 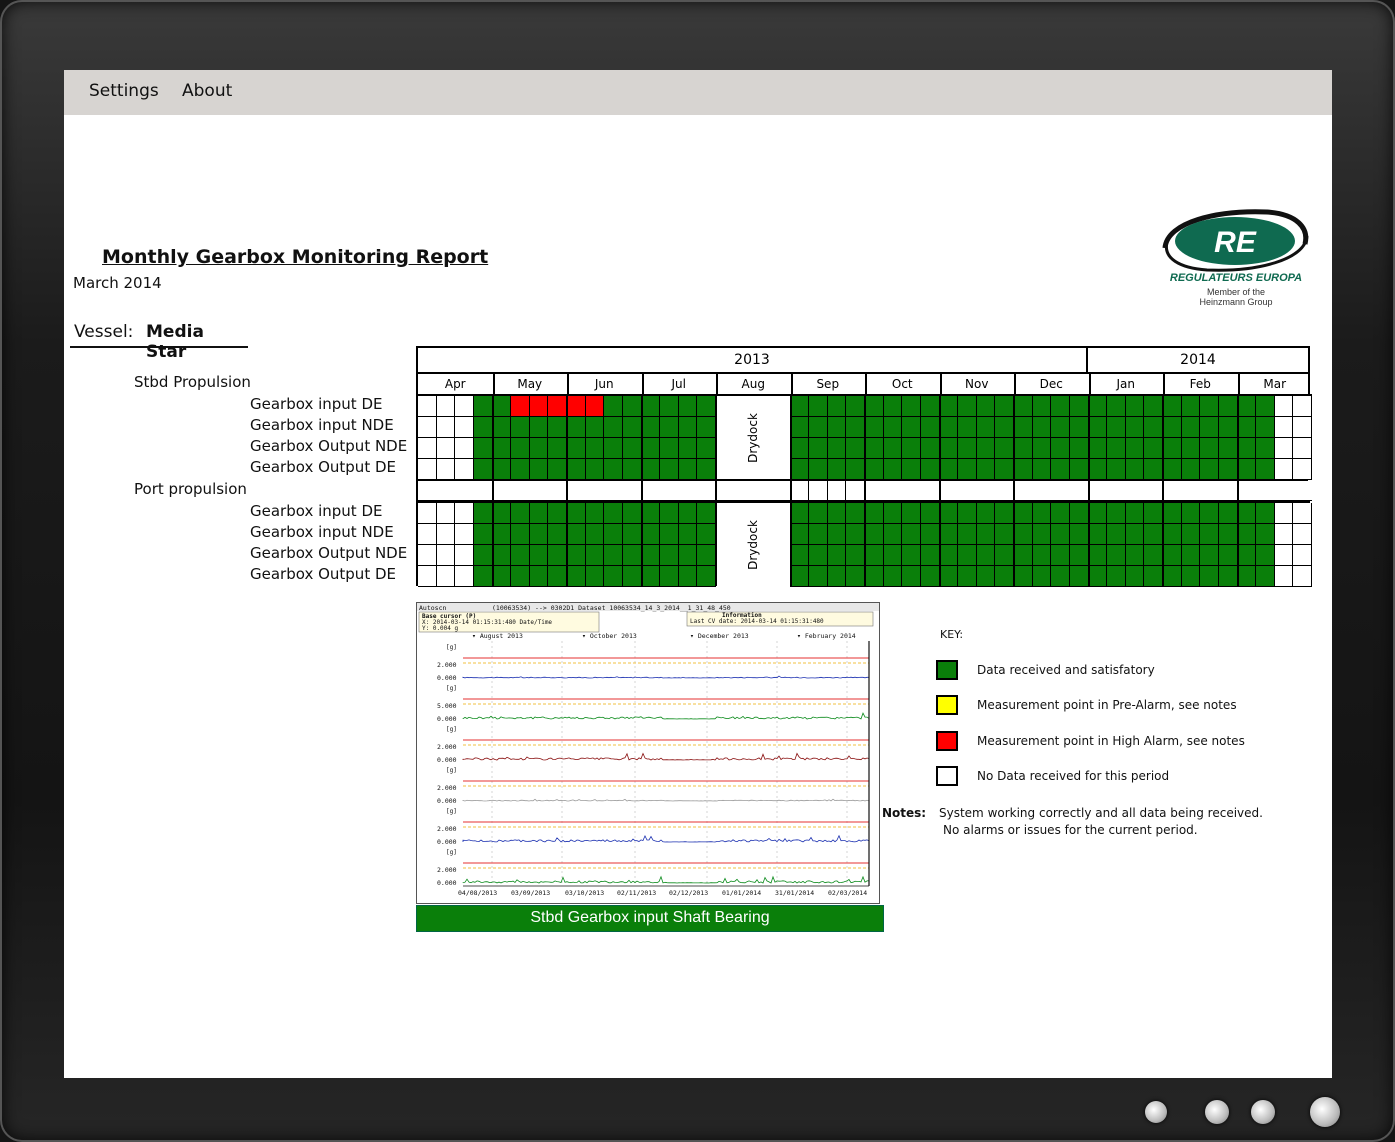 What do you see at coordinates (124, 91) in the screenshot?
I see `menu-settings: Settings` at bounding box center [124, 91].